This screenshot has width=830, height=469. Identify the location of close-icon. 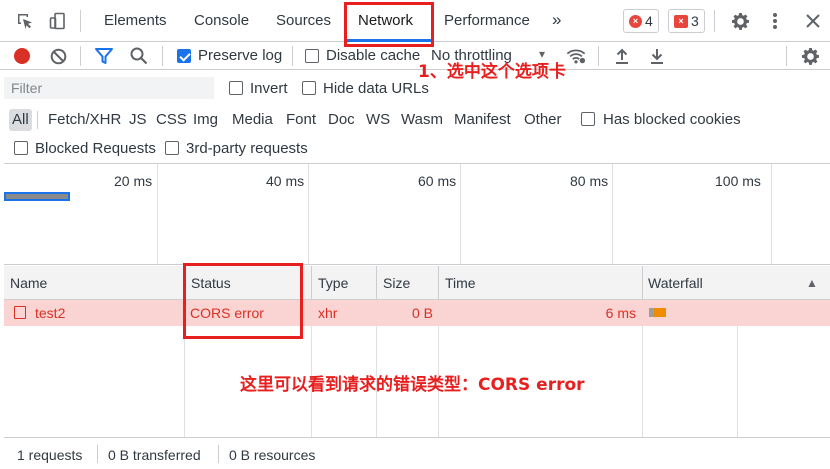
(813, 21).